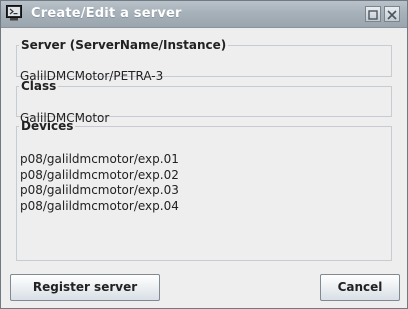  Describe the element at coordinates (99, 176) in the screenshot. I see `device-item: p08/galildmcmotor/exp.02` at that location.